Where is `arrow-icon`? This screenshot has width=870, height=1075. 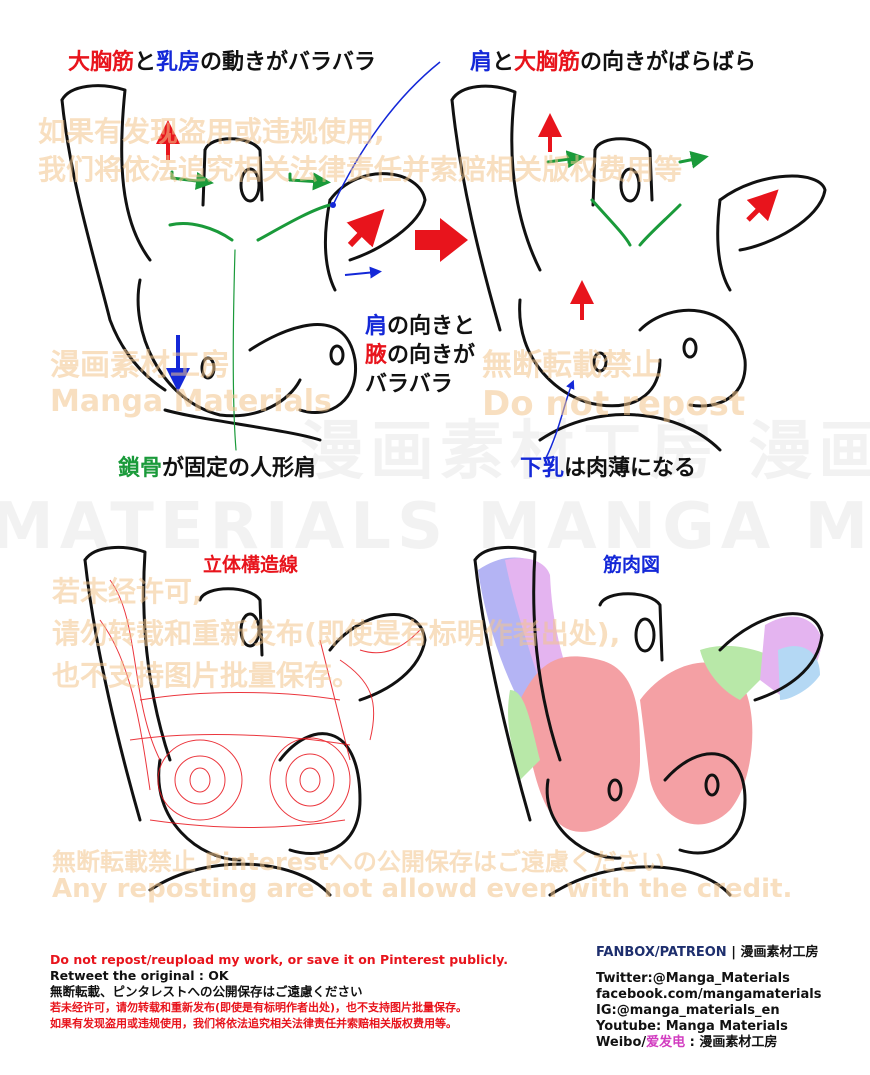
arrow-icon is located at coordinates (658, 287).